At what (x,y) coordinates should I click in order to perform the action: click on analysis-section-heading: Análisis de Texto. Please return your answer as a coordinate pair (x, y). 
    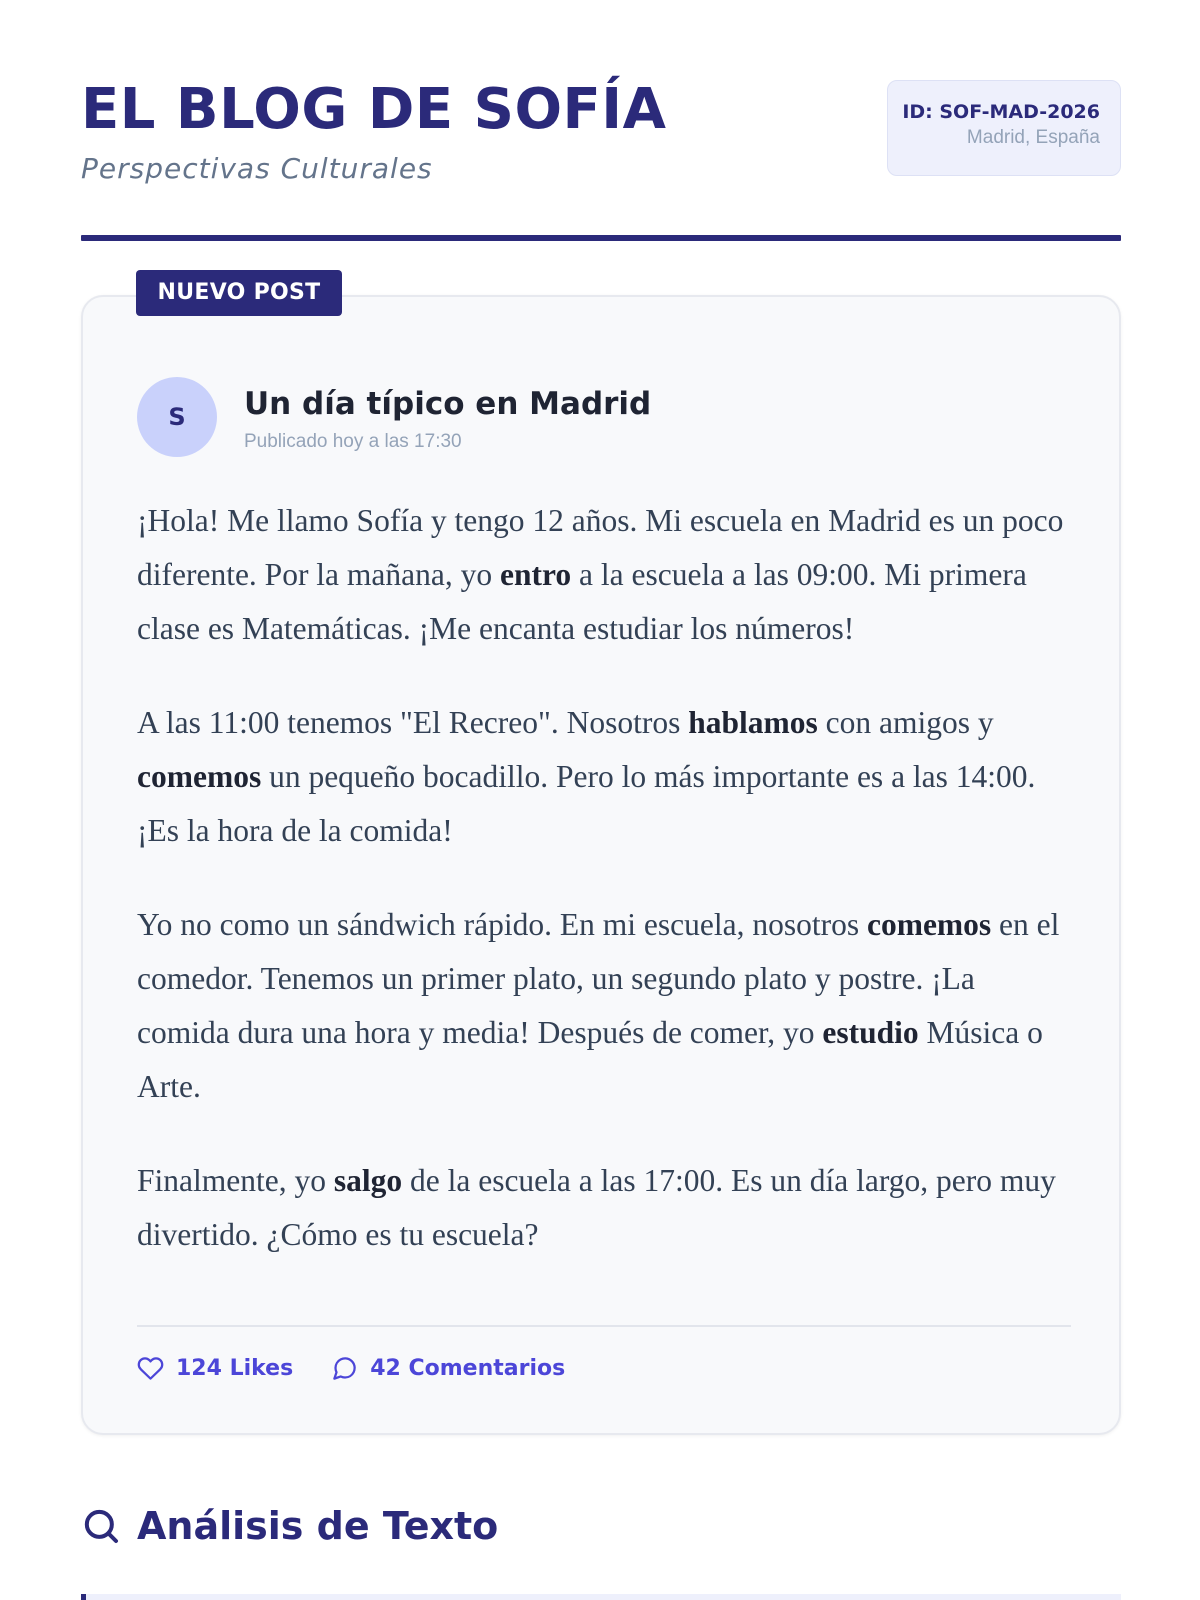
    Looking at the image, I should click on (289, 1526).